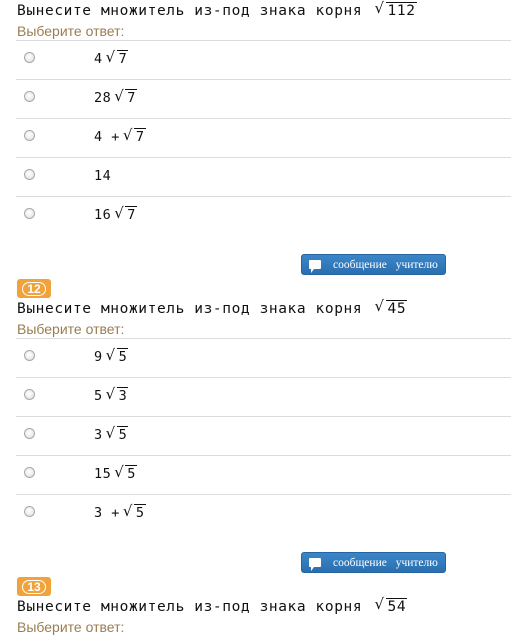 The height and width of the screenshot is (636, 511). I want to click on answer-option: 3 + √ 5, so click(263, 514).